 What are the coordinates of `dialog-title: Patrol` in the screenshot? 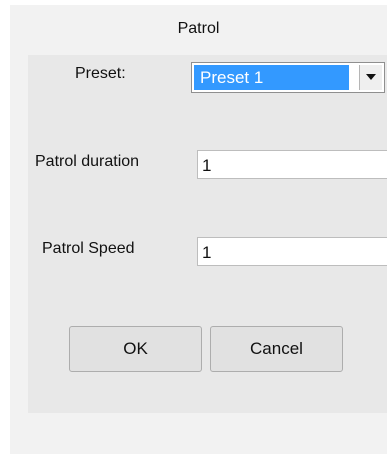 It's located at (198, 28).